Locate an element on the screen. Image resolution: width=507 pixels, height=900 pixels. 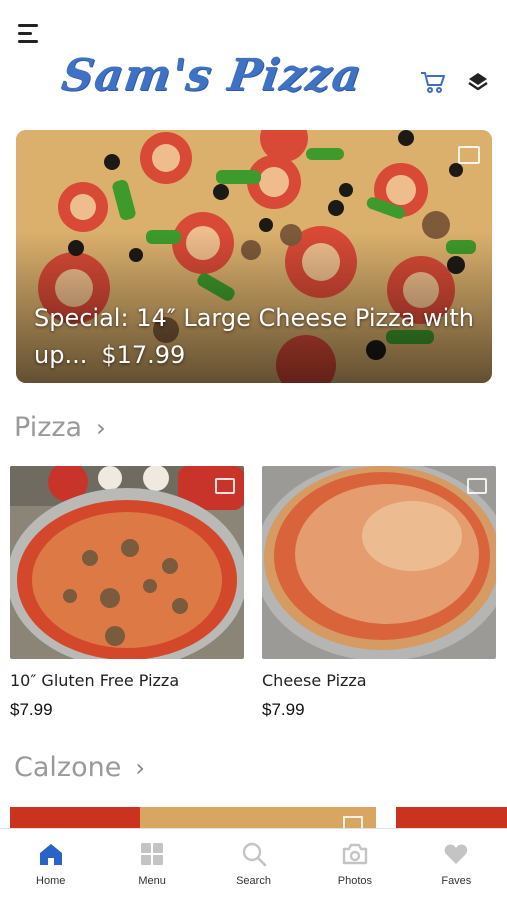
section-pizza-header: Pizza › is located at coordinates (60, 427).